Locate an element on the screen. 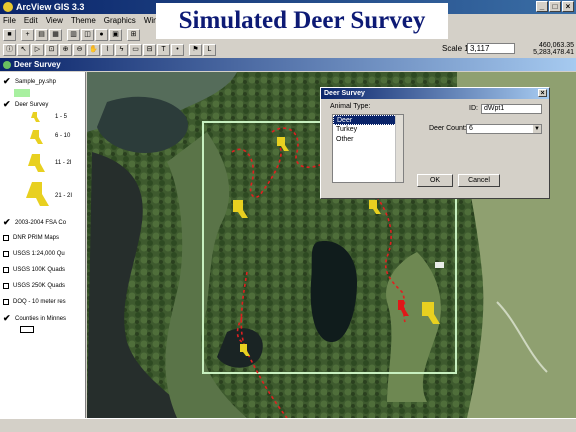 Image resolution: width=576 pixels, height=432 pixels. edit-legend-icon: ▦ is located at coordinates (55, 34).